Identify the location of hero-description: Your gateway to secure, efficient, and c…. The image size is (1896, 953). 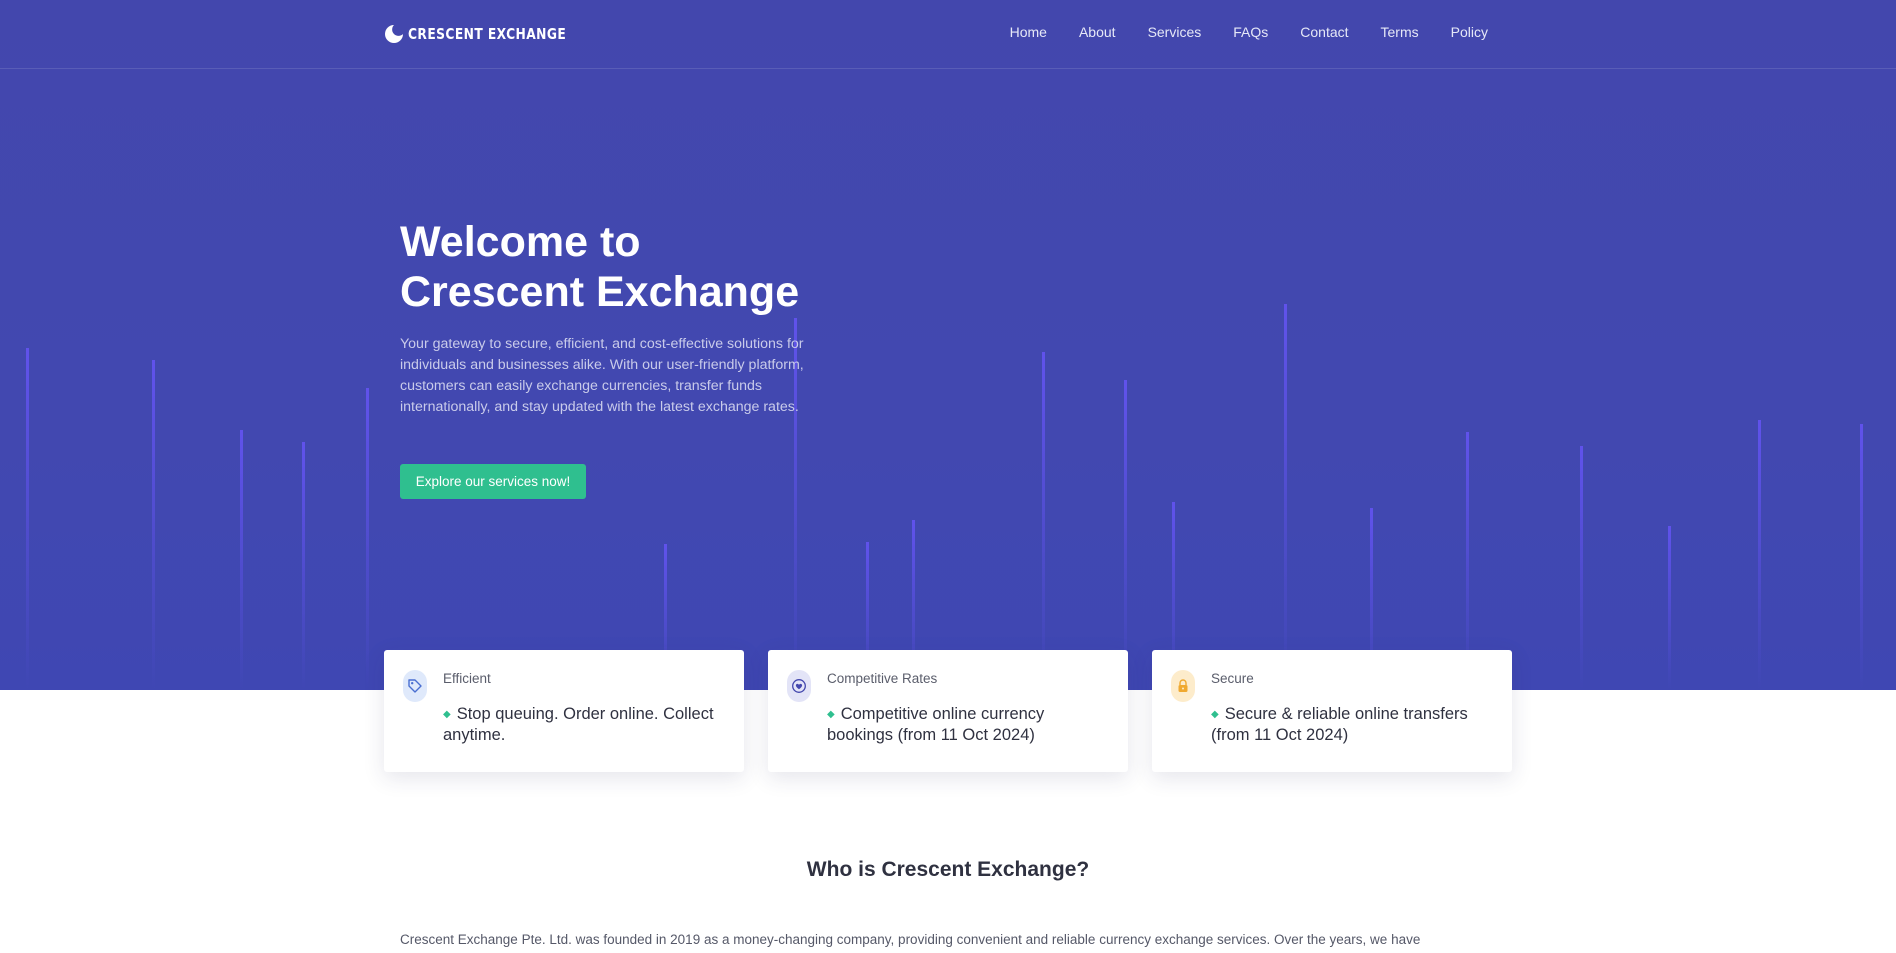
(602, 375).